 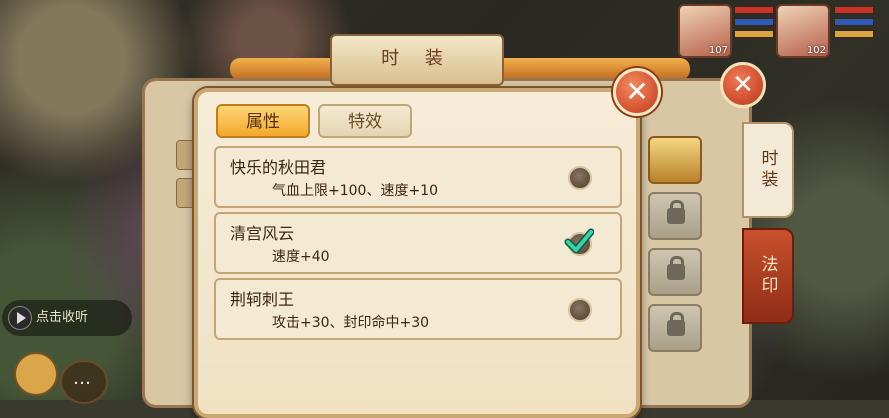 I want to click on voice-play-tip: 点击收听, so click(x=67, y=318).